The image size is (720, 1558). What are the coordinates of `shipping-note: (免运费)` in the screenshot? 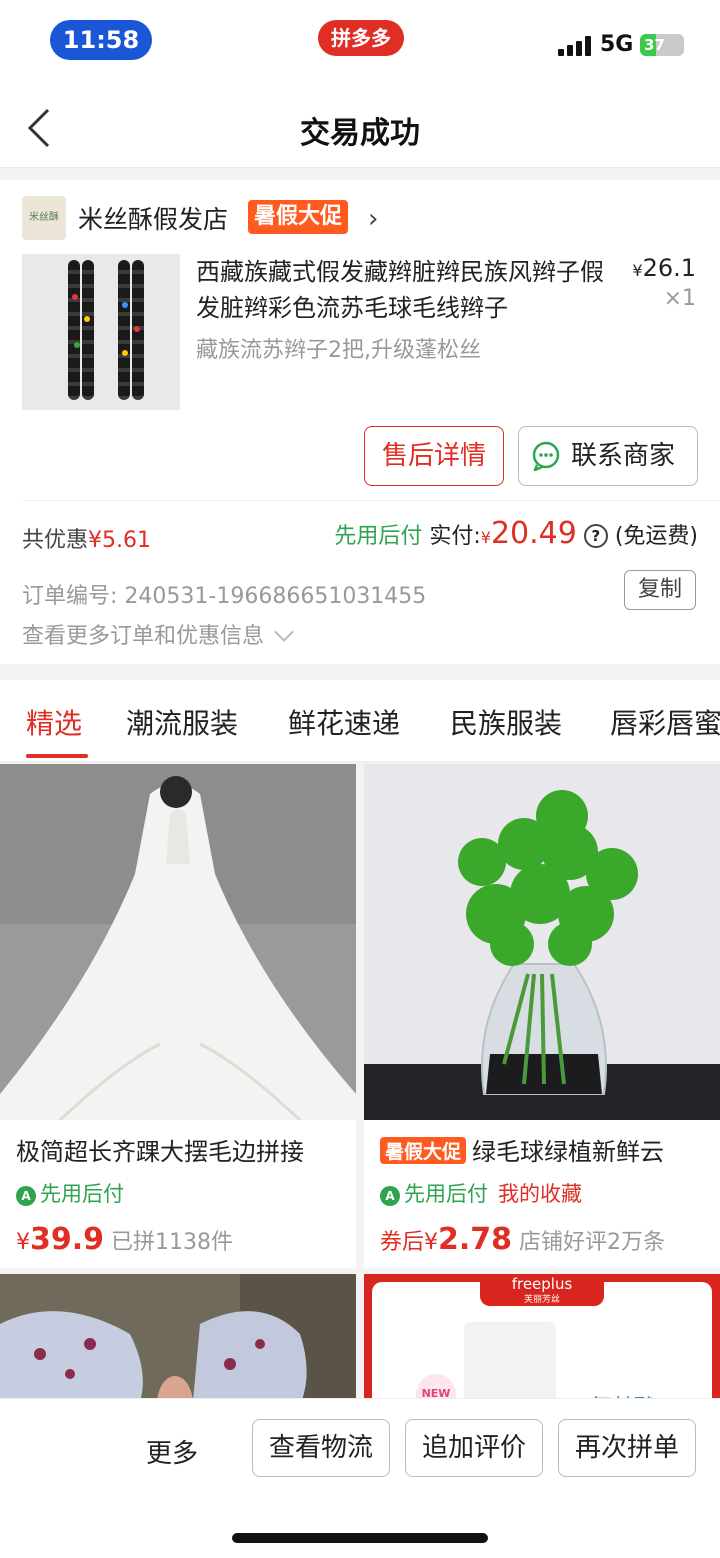 It's located at (656, 536).